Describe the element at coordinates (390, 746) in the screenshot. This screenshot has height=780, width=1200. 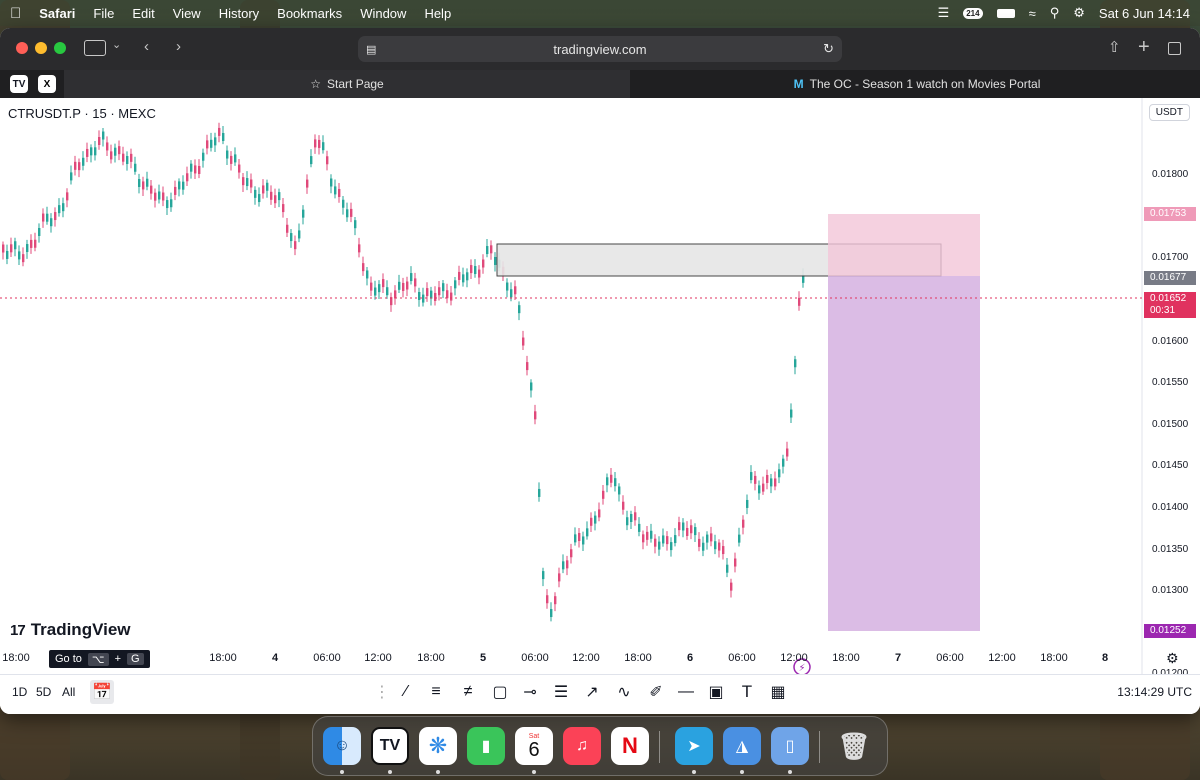
I see `tradingview-app-icon: TV` at that location.